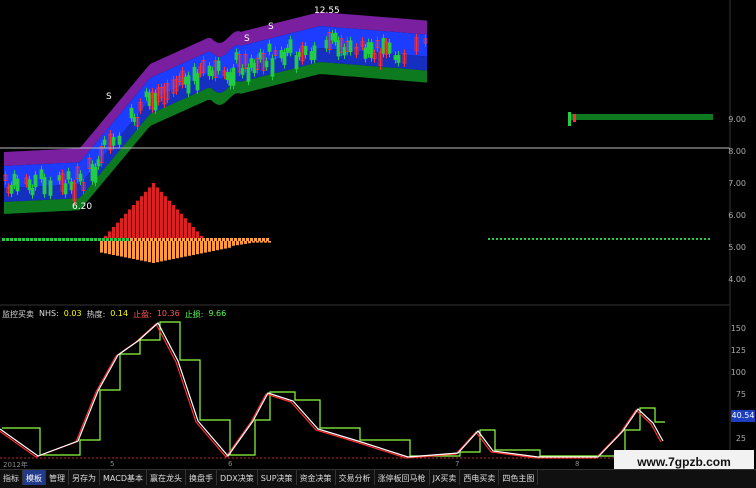  I want to click on tab-indicator: 指标, so click(11, 477).